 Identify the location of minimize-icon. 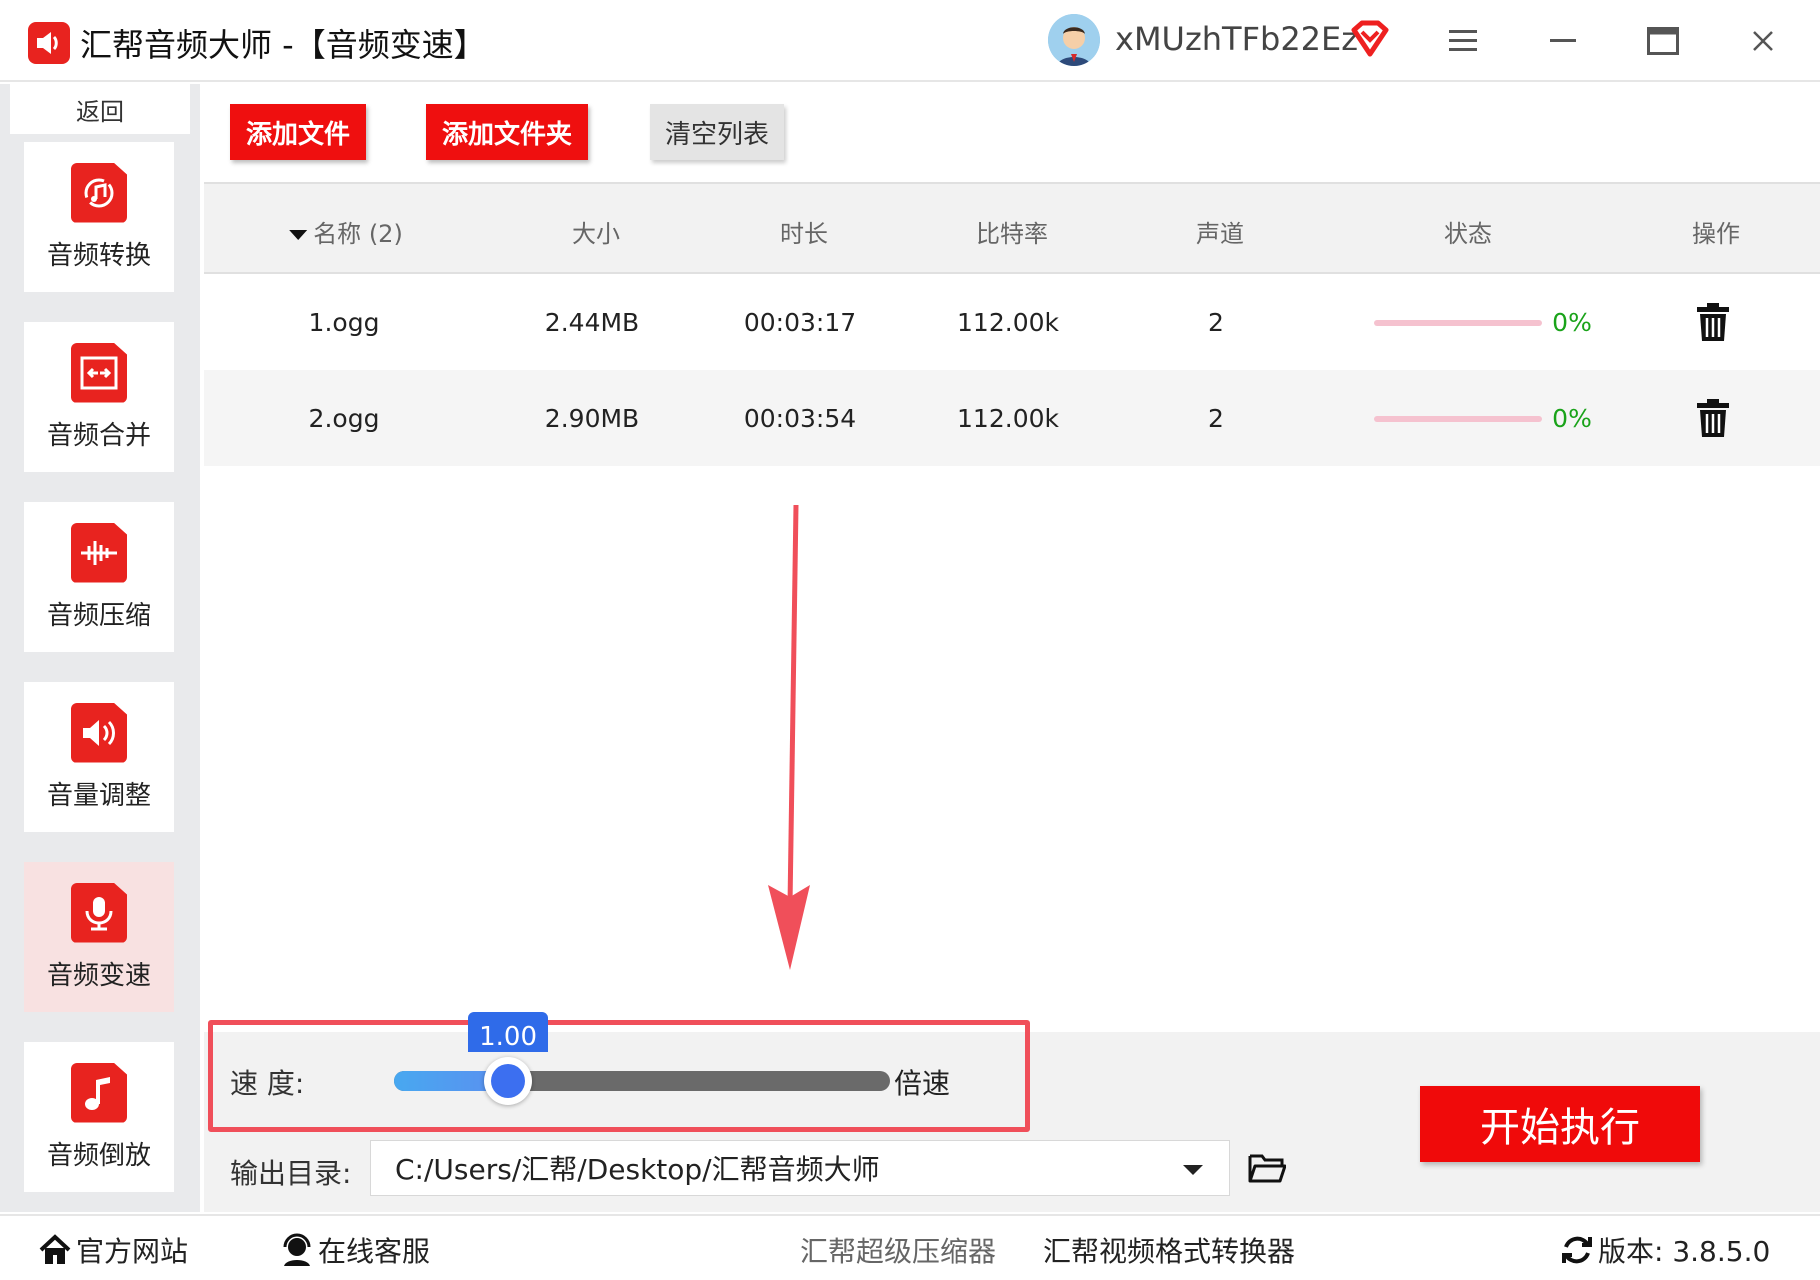
(1563, 41).